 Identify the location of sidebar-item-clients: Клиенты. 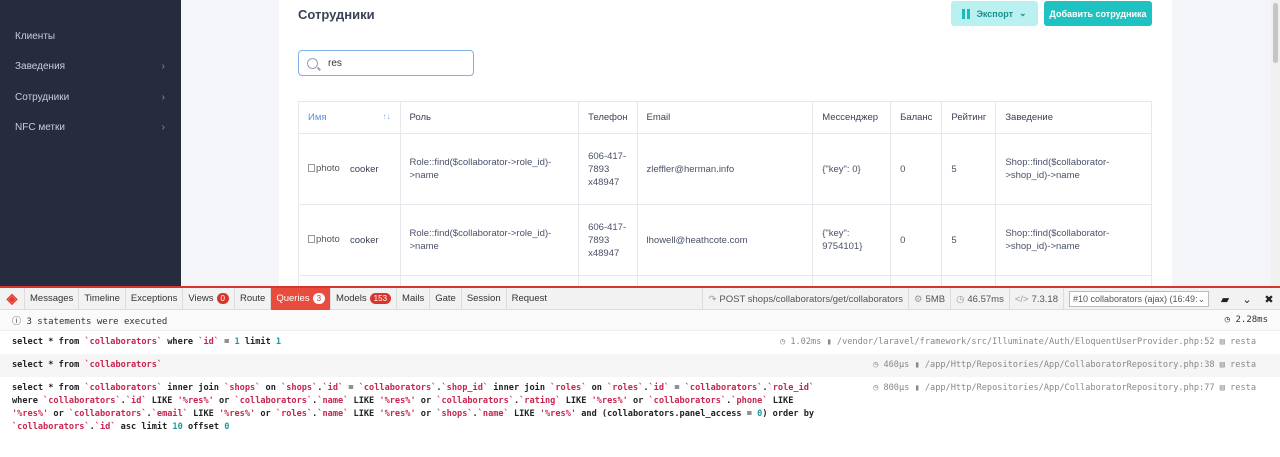
(90, 36).